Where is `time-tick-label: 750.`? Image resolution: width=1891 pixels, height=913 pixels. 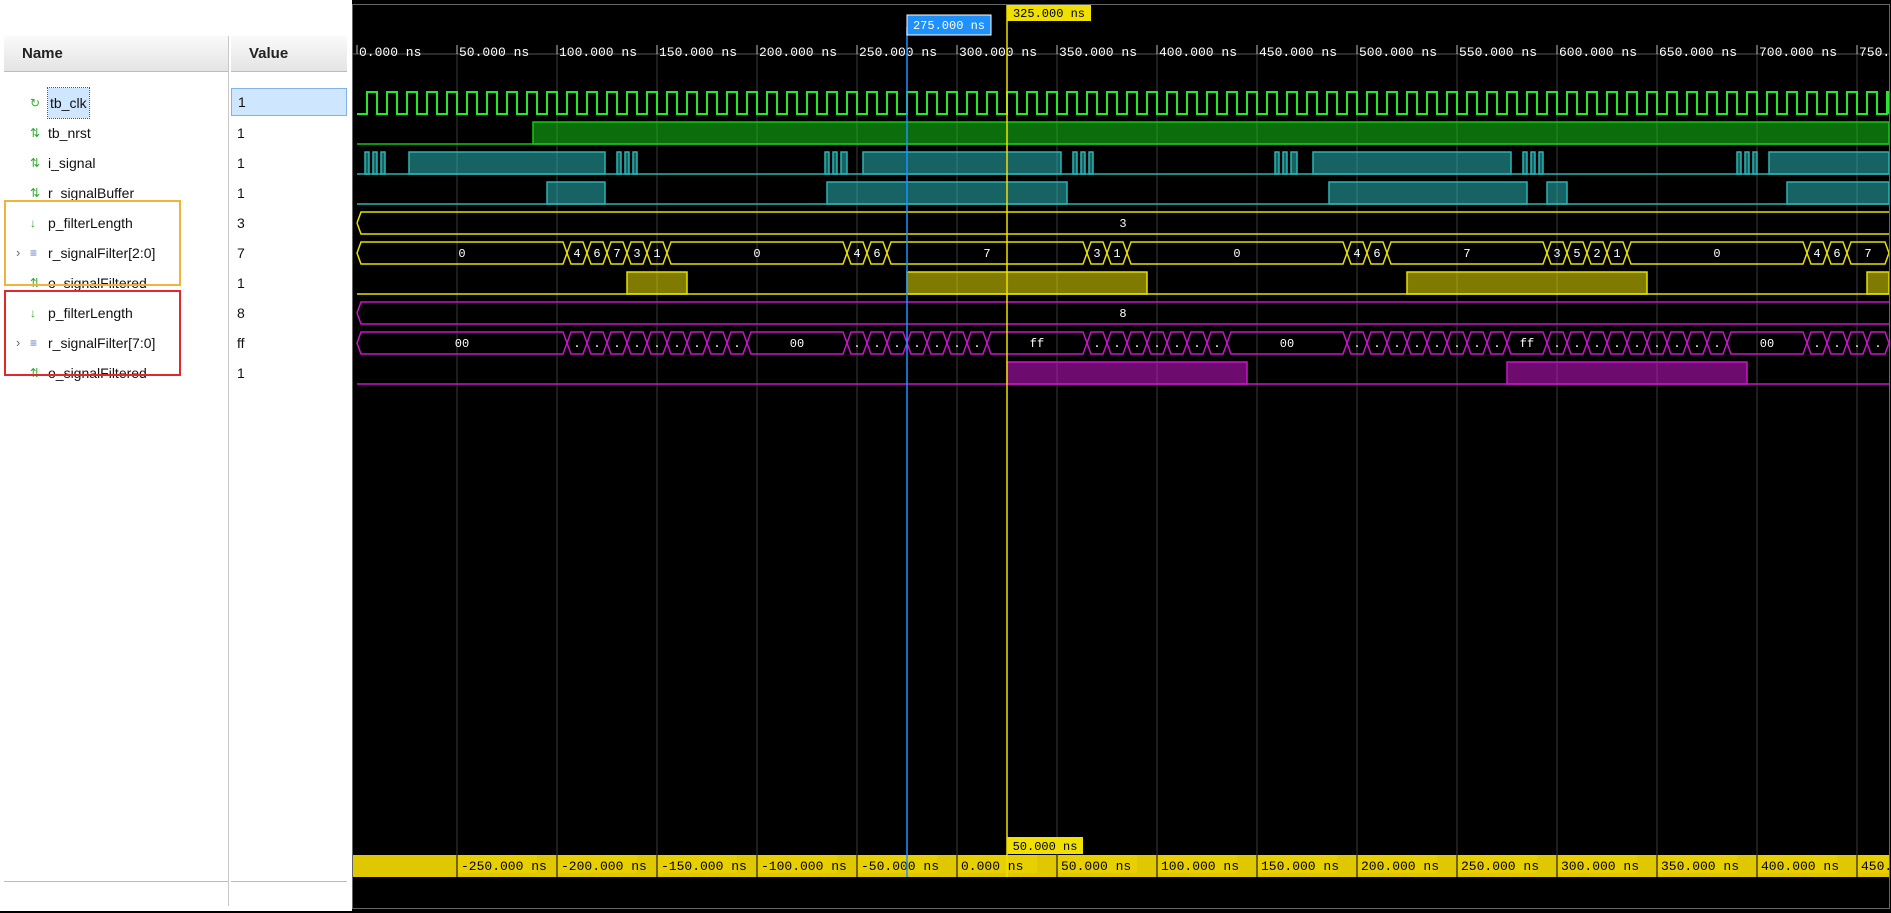 time-tick-label: 750. is located at coordinates (1874, 52).